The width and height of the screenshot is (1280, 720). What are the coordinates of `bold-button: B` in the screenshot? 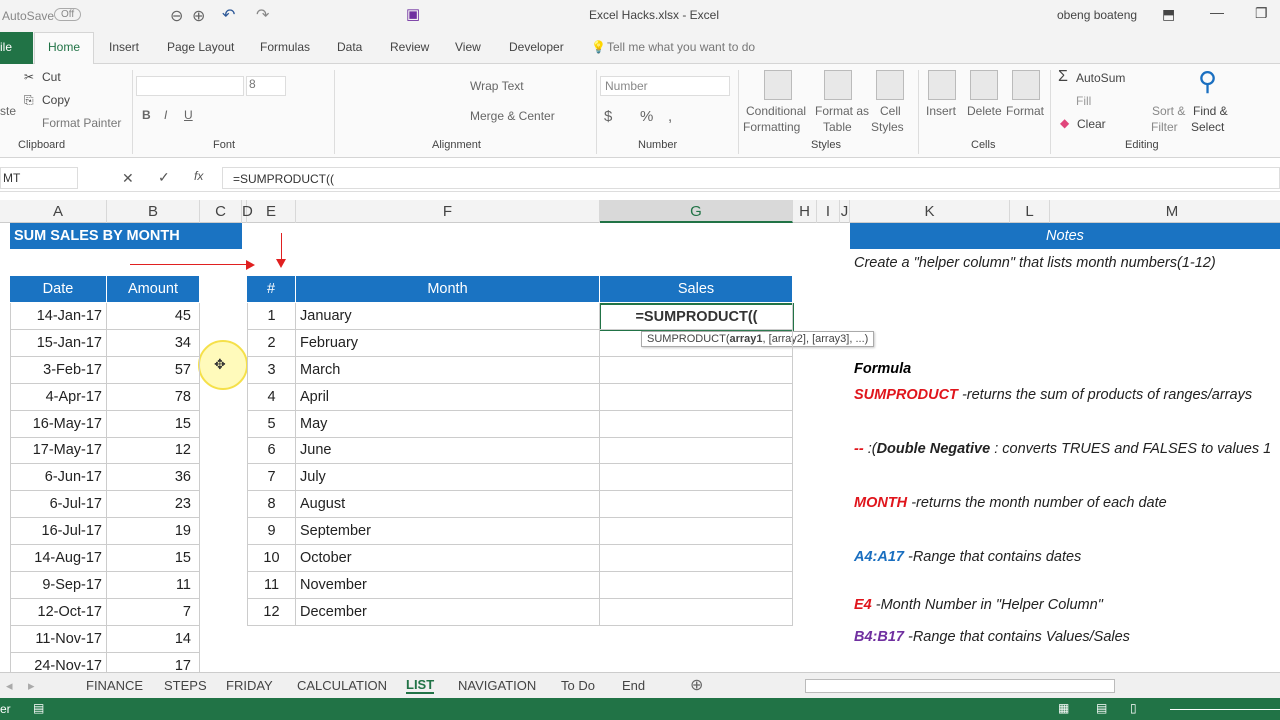 It's located at (146, 115).